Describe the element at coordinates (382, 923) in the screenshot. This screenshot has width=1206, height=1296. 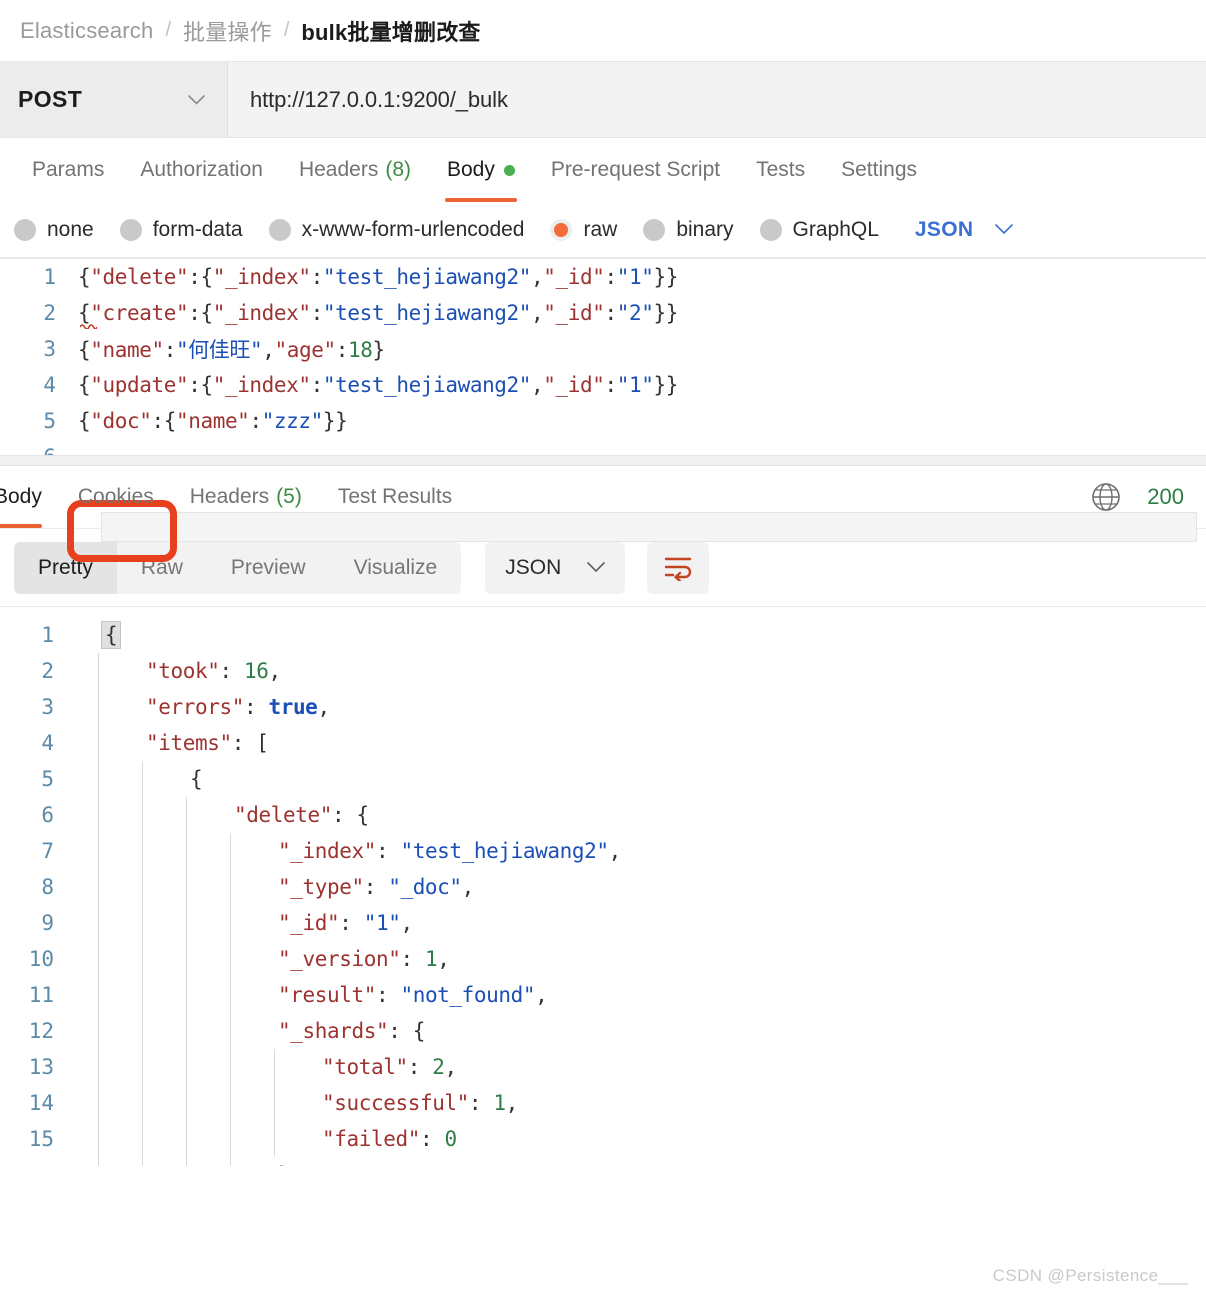
I see `code-token: "1"` at that location.